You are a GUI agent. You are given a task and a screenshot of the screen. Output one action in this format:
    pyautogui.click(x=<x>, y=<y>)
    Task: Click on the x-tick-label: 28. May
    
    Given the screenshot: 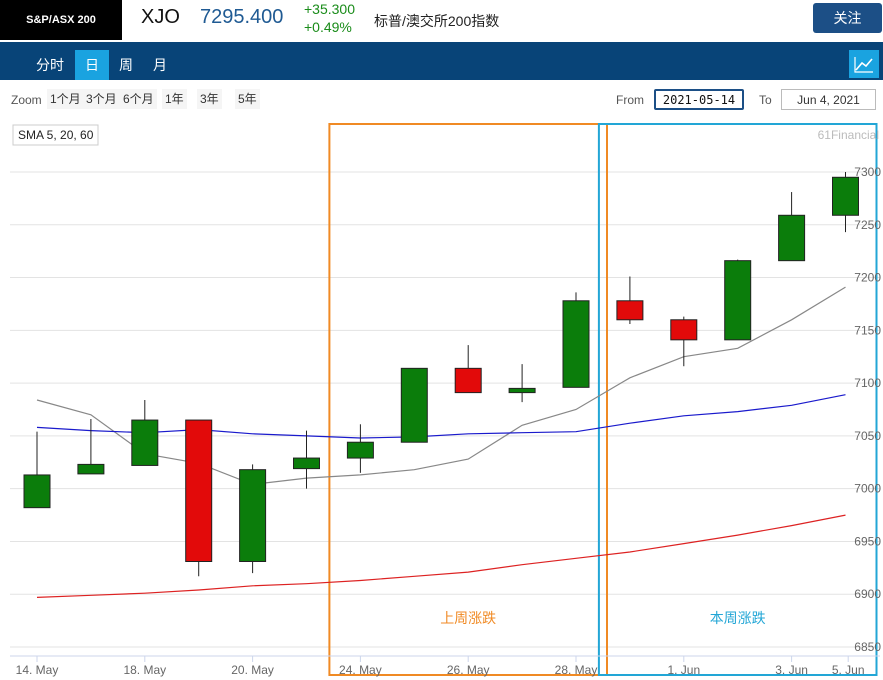 What is the action you would take?
    pyautogui.click(x=576, y=670)
    